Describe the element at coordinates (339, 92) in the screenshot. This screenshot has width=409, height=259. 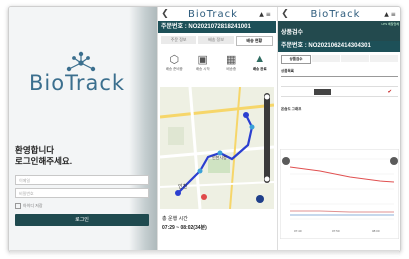
I see `table-row: ✔` at that location.